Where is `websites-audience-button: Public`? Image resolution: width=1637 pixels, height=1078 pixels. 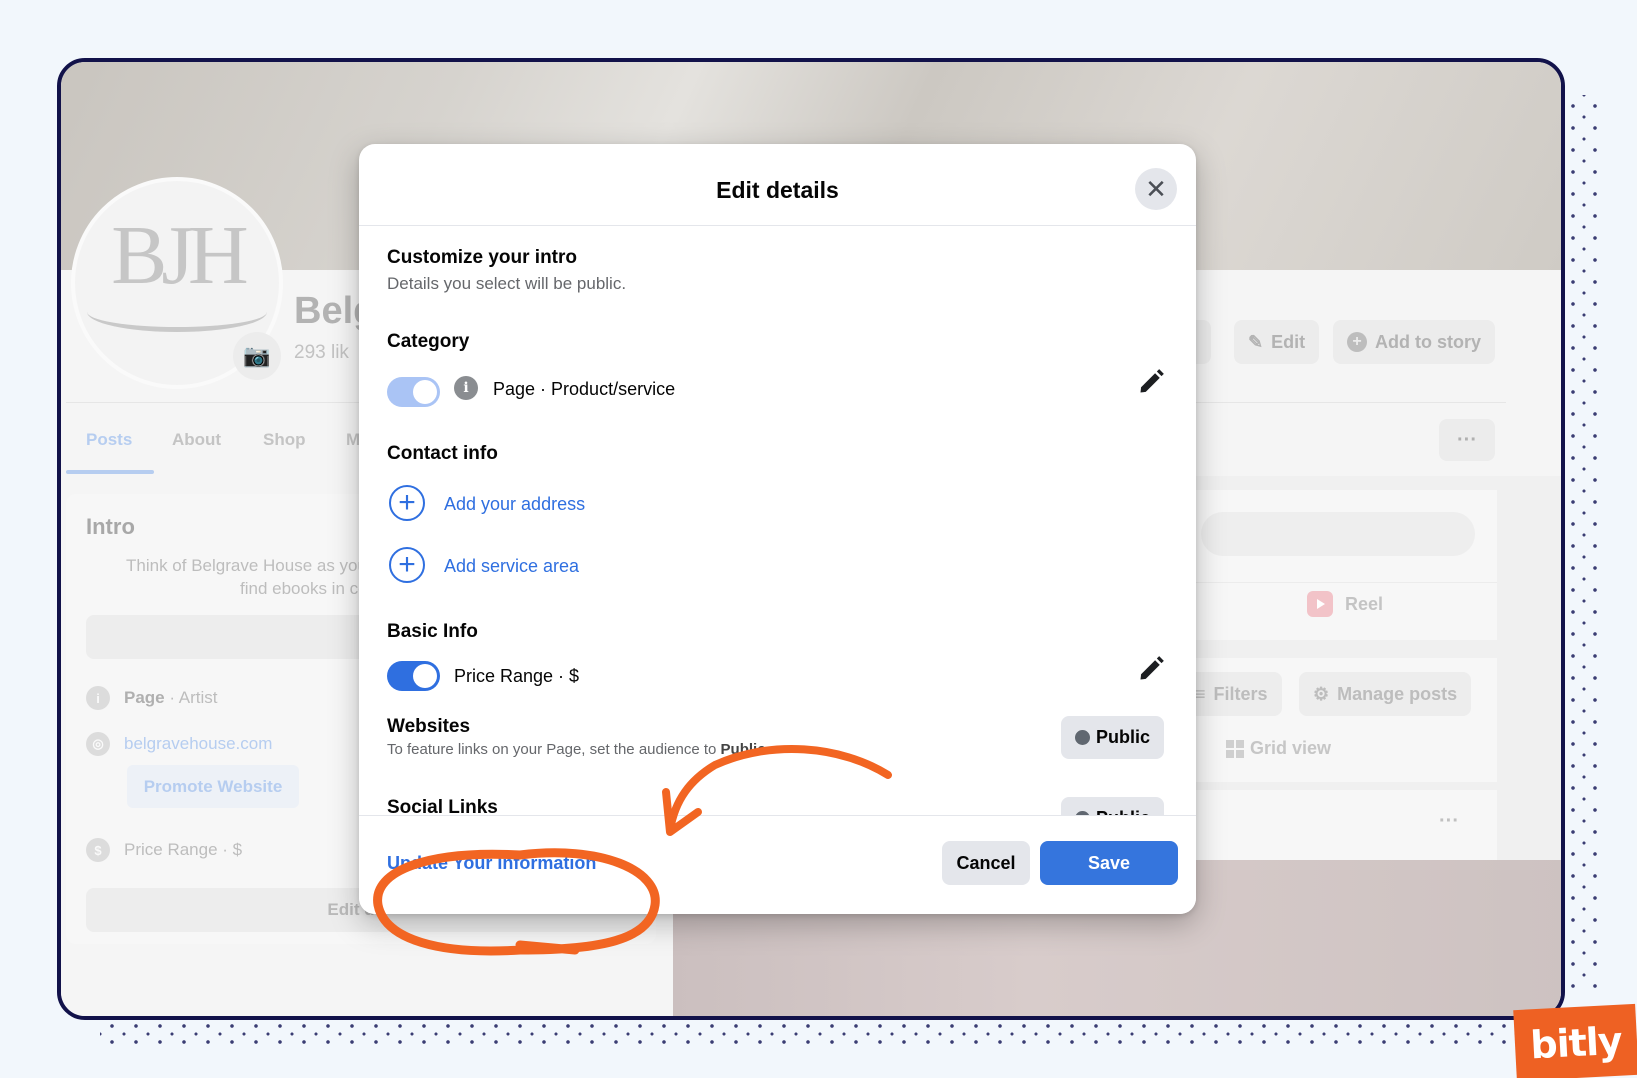
websites-audience-button: Public is located at coordinates (1112, 737).